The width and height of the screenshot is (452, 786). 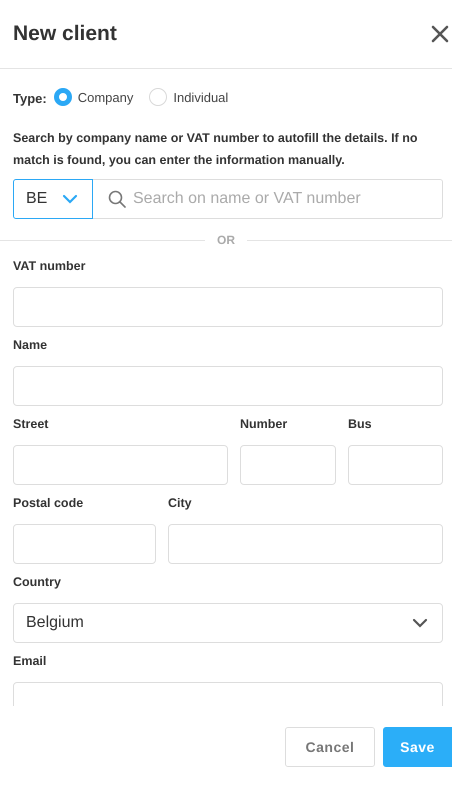 What do you see at coordinates (30, 662) in the screenshot?
I see `field-label: Email` at bounding box center [30, 662].